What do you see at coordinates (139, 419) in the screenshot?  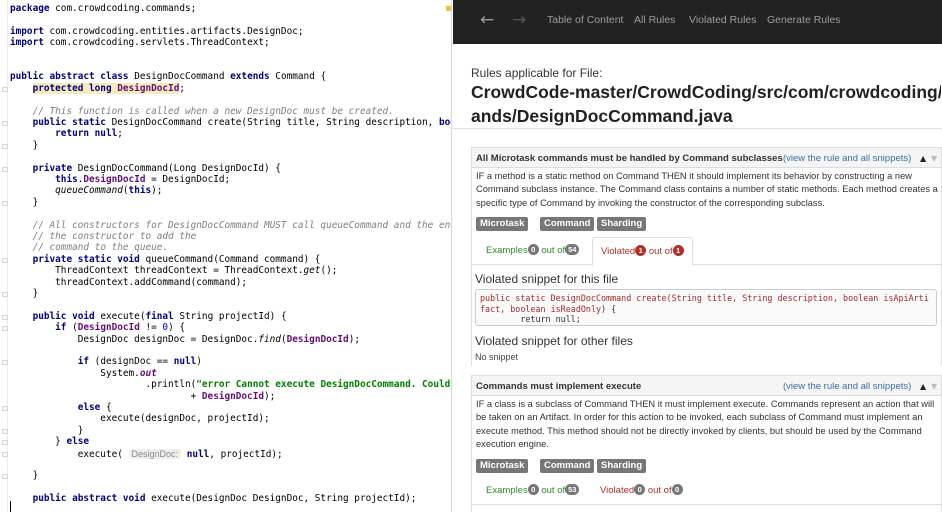 I see `code-line: execute(designDoc, projectId);` at bounding box center [139, 419].